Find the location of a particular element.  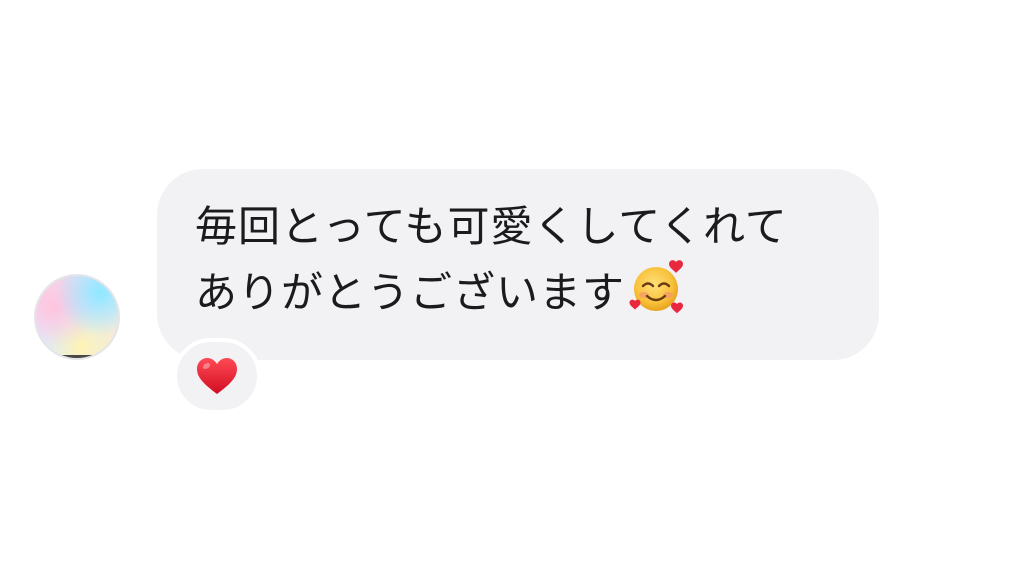

red-heart-icon is located at coordinates (217, 376).